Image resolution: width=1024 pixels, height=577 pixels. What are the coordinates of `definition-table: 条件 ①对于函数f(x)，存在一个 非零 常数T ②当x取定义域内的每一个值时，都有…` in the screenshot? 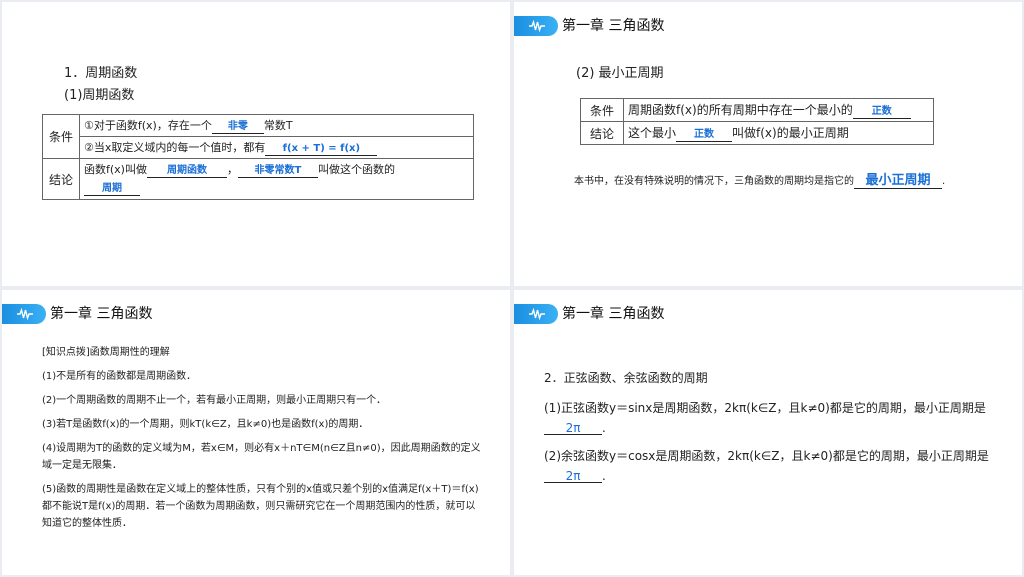 It's located at (258, 157).